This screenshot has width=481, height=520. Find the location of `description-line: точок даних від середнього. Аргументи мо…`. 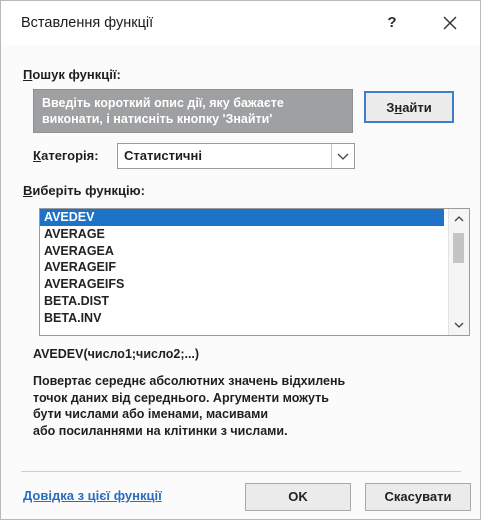

description-line: точок даних від середнього. Аргументи мо… is located at coordinates (181, 397).